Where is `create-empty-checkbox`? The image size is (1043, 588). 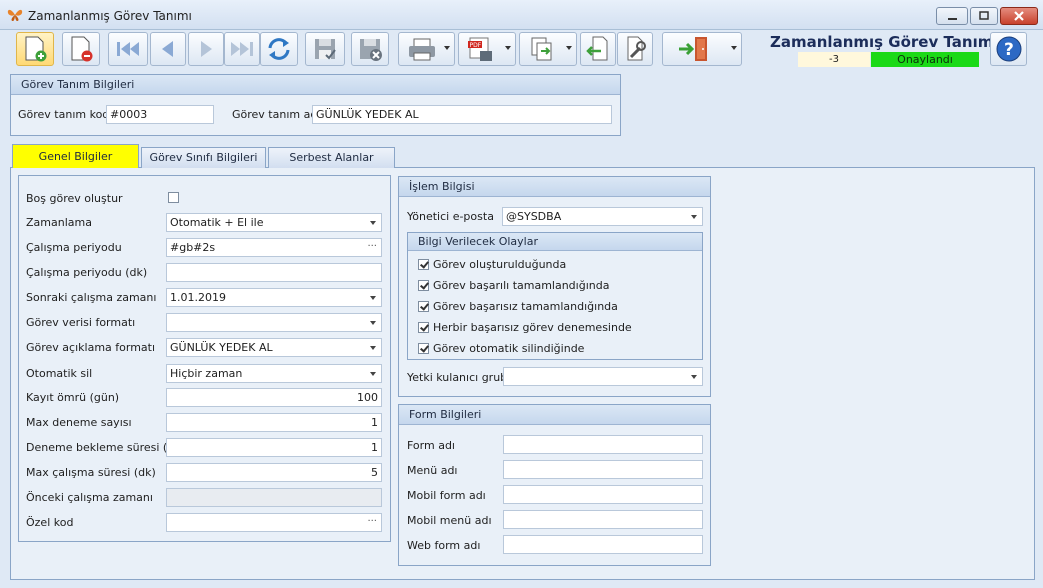 create-empty-checkbox is located at coordinates (173, 197).